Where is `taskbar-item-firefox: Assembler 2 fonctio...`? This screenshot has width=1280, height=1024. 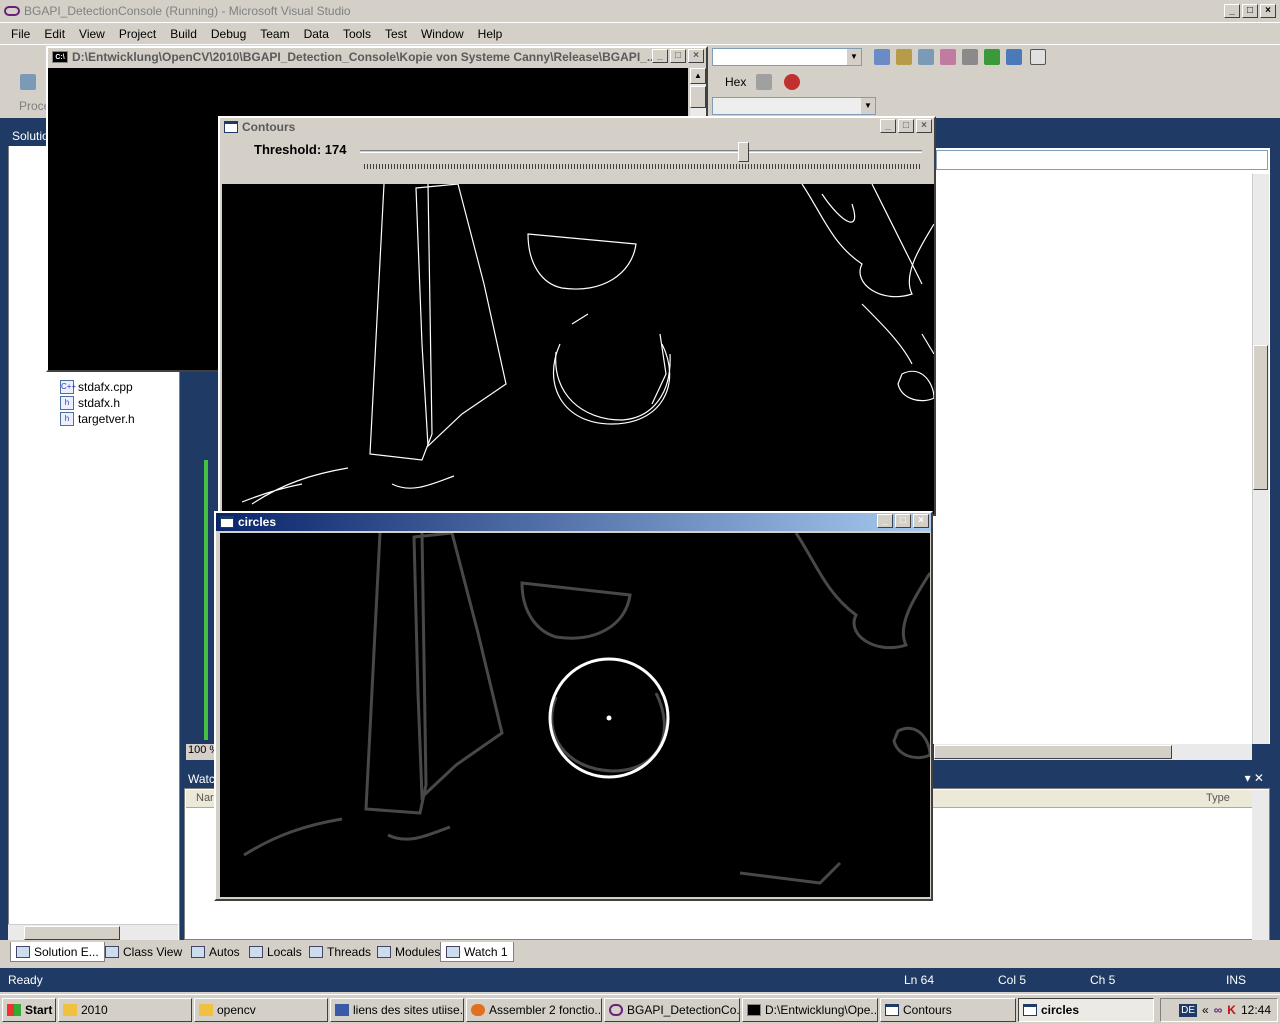
taskbar-item-firefox: Assembler 2 fonctio... is located at coordinates (534, 1010).